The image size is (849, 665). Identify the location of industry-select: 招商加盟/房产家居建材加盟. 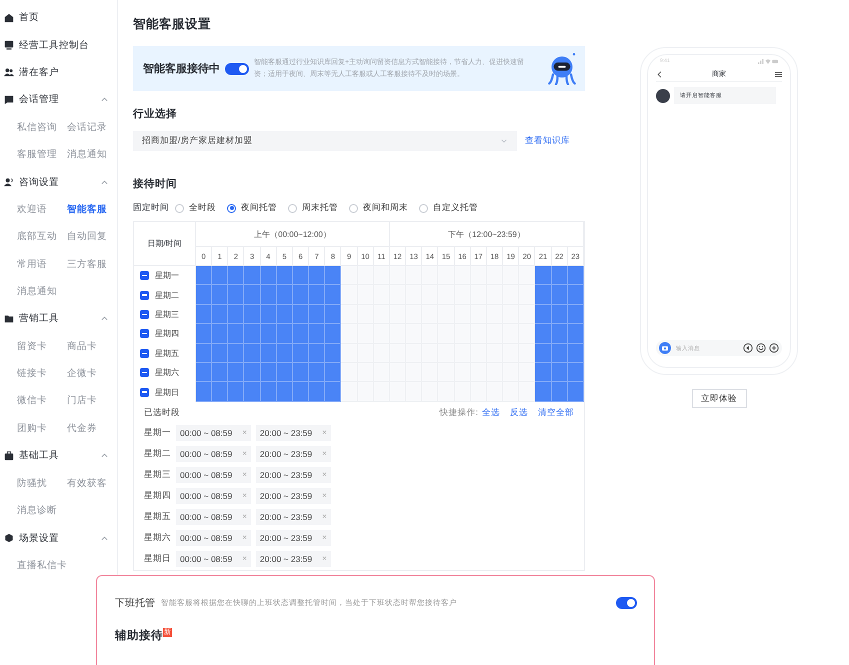
(325, 141).